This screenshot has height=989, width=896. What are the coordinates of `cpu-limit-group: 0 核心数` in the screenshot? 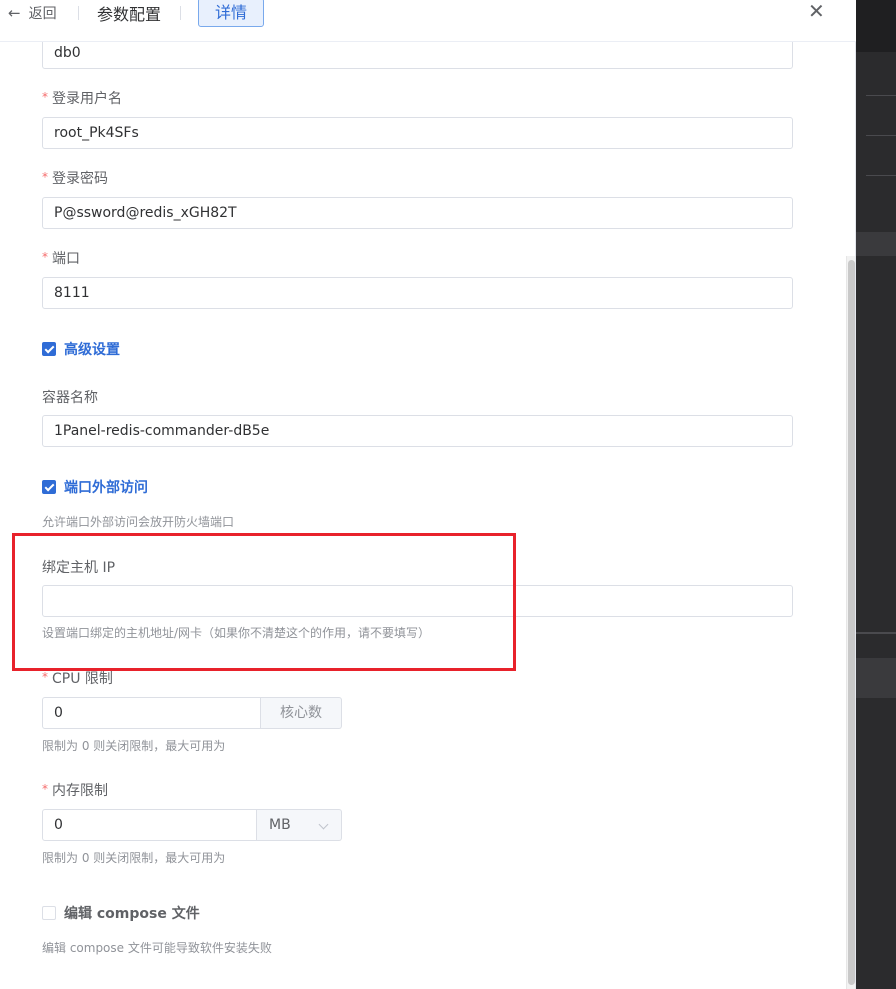 It's located at (192, 713).